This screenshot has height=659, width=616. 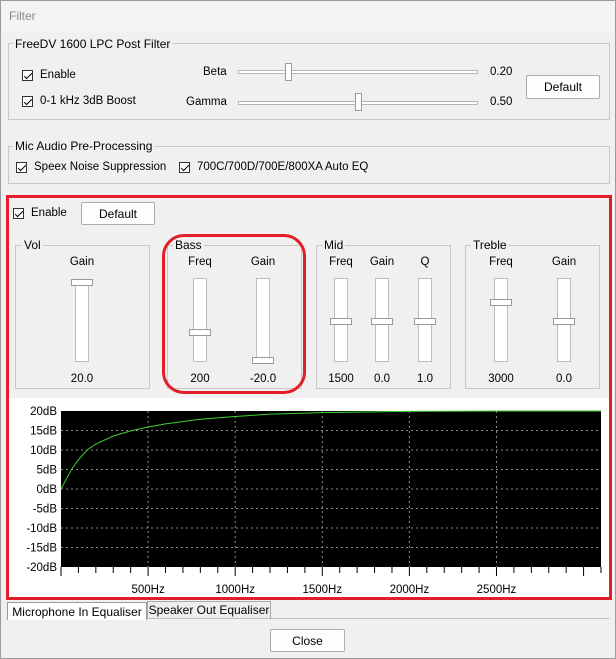 I want to click on lpc-post-filter-group, so click(x=309, y=81).